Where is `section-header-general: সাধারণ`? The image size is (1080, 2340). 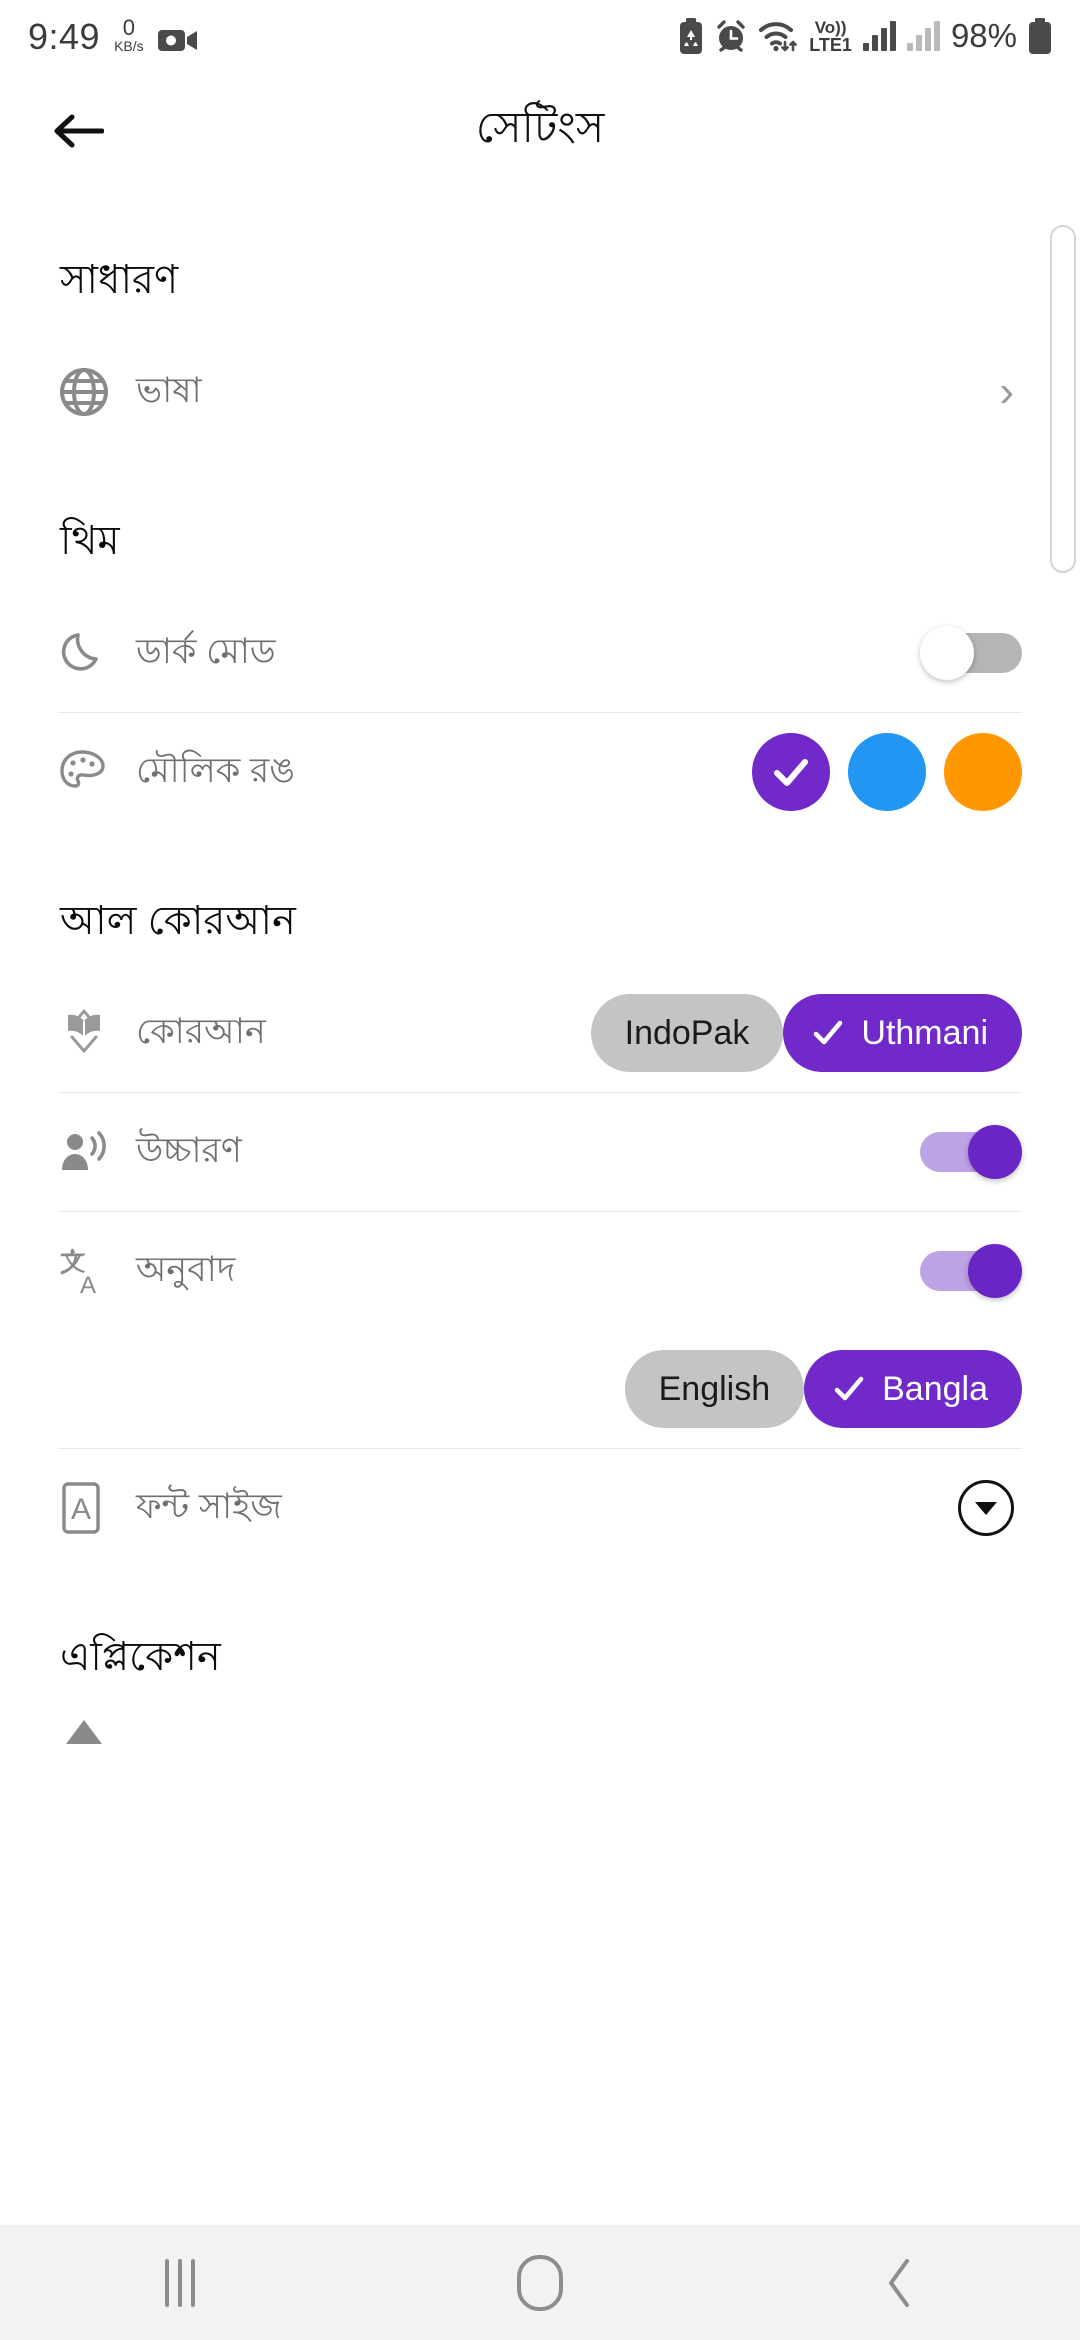
section-header-general: সাধারণ is located at coordinates (119, 280).